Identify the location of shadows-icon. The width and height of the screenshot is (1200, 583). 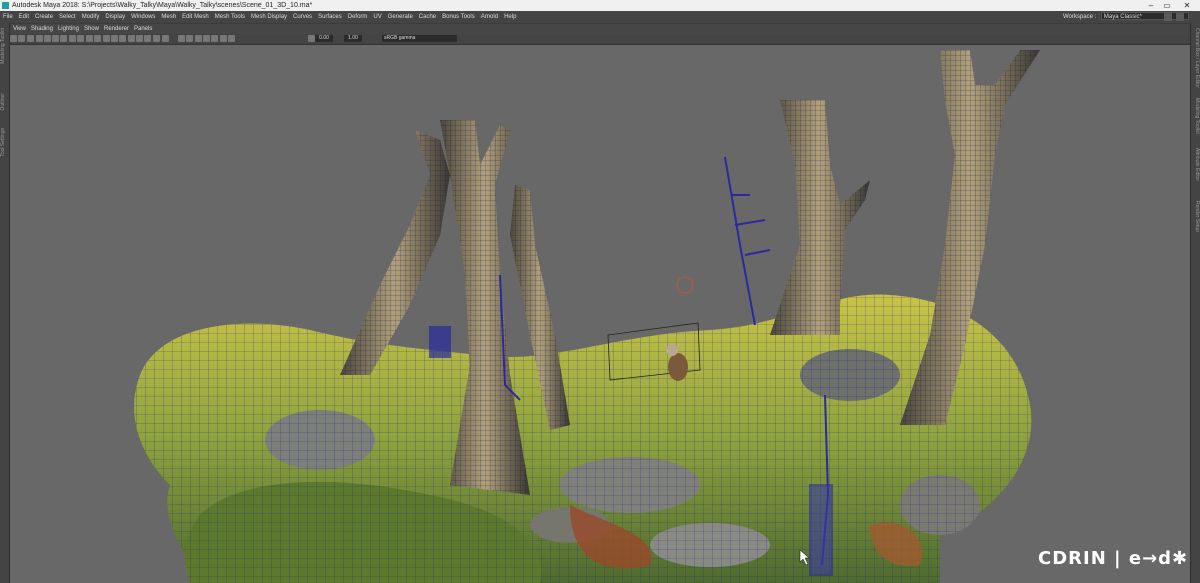
(147, 38).